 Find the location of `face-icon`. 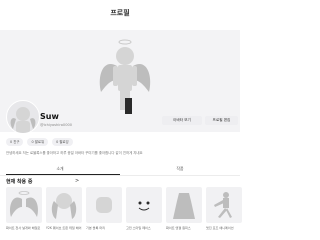

face-icon is located at coordinates (144, 206).